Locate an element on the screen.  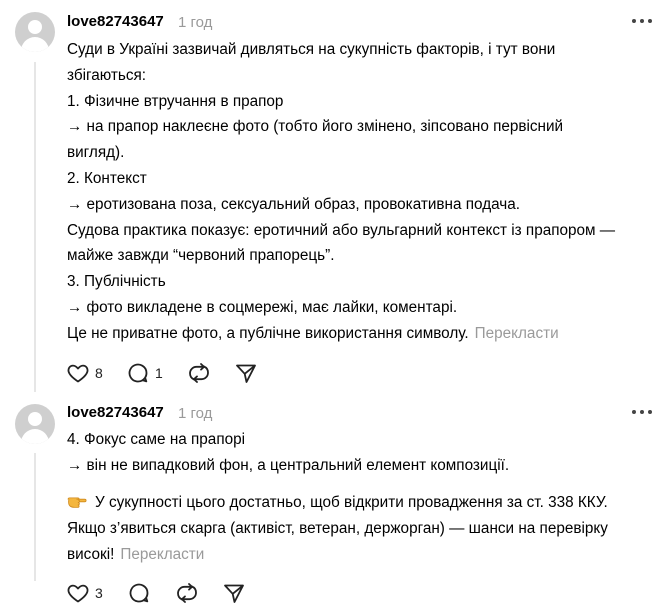
text-line: збігаються: is located at coordinates (107, 75).